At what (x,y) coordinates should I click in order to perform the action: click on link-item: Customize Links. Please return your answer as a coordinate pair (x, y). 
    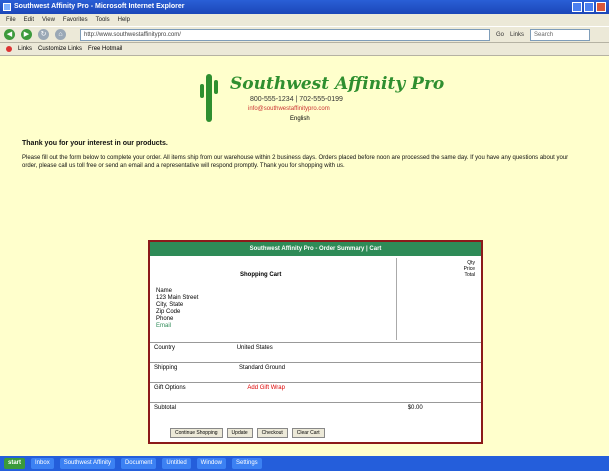
    Looking at the image, I should click on (60, 49).